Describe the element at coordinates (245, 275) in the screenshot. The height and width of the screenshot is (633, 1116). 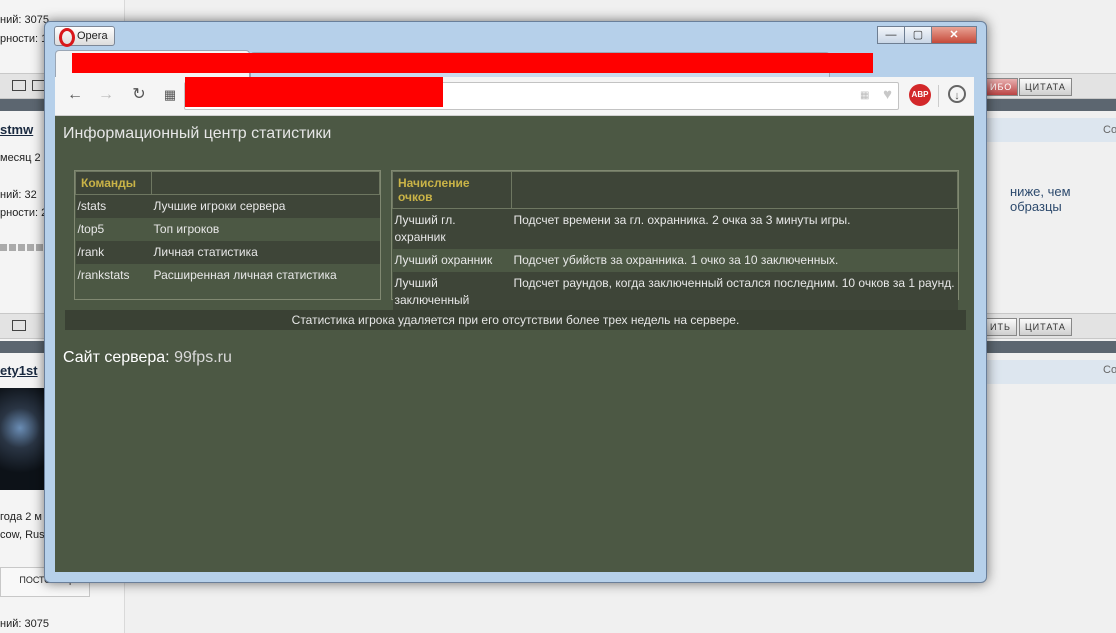
I see `command-desc: Расширенная личная статистика` at that location.